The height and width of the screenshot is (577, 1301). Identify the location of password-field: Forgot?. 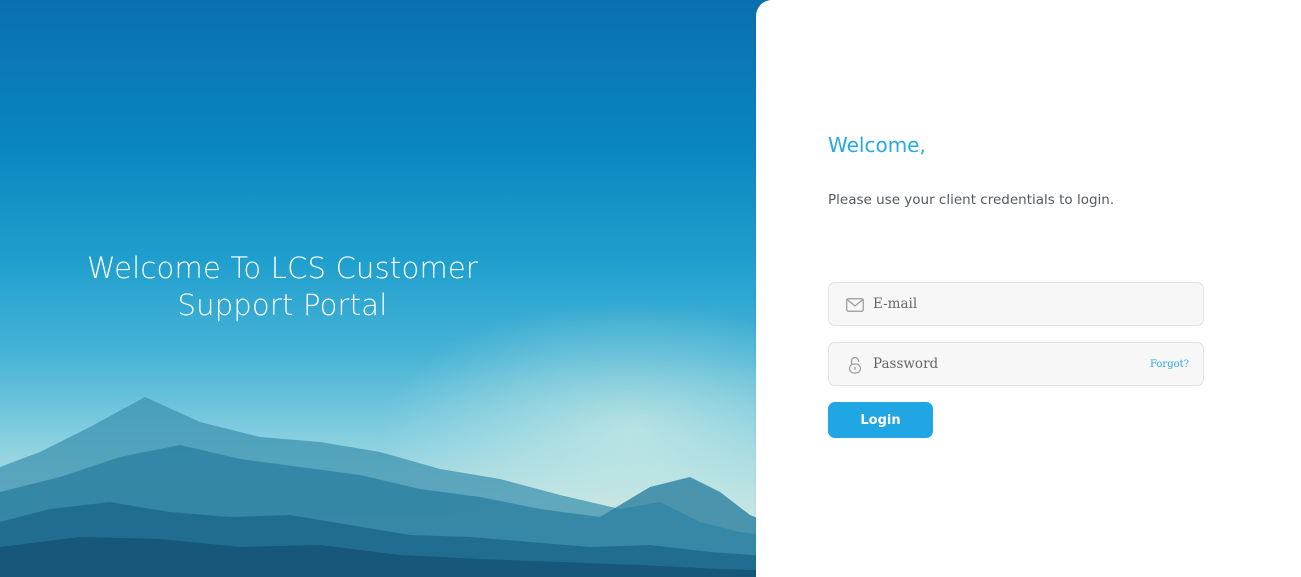
(1016, 364).